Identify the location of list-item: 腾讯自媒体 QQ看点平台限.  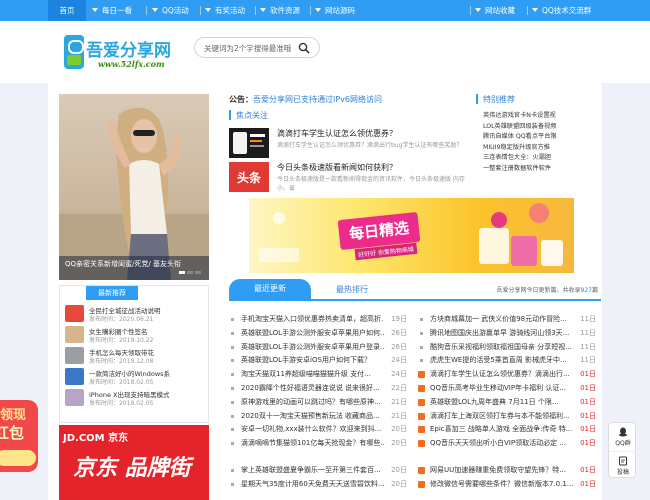
(538, 136).